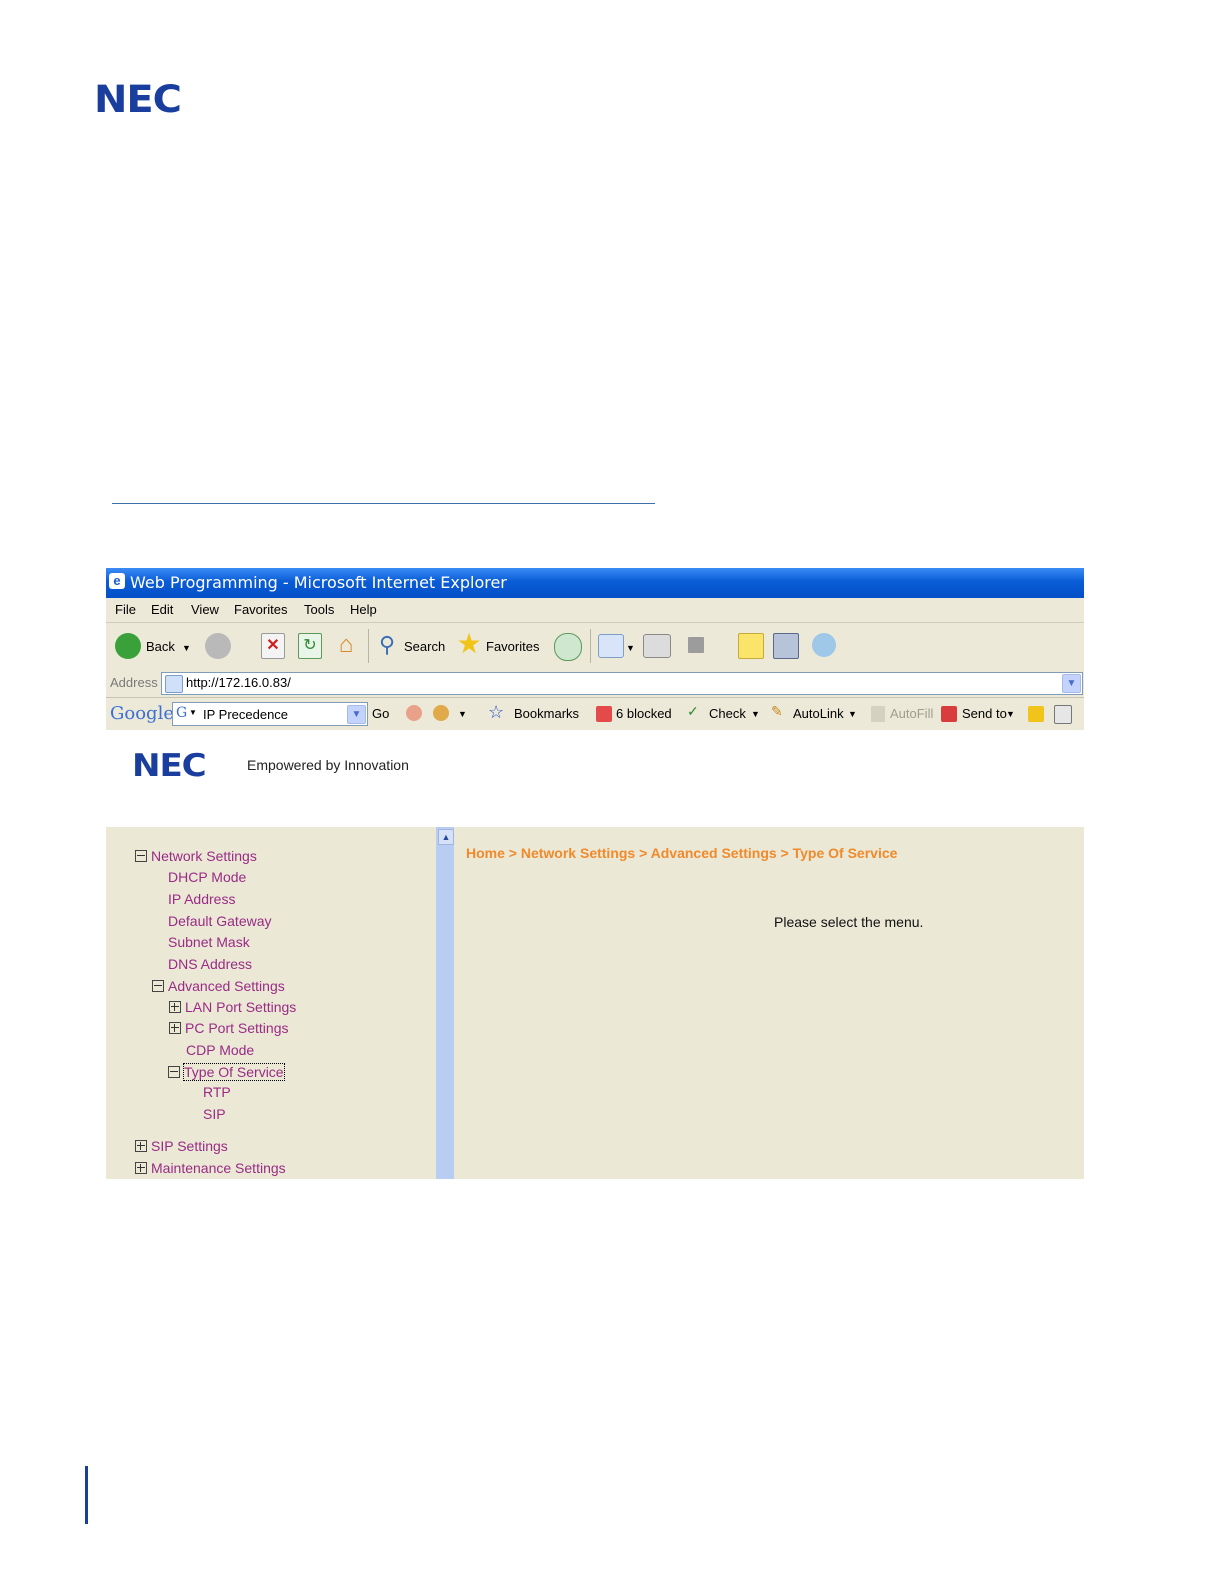 Image resolution: width=1224 pixels, height=1584 pixels. Describe the element at coordinates (210, 1168) in the screenshot. I see `nav-maintenance-settings: Maintenance Settings` at that location.